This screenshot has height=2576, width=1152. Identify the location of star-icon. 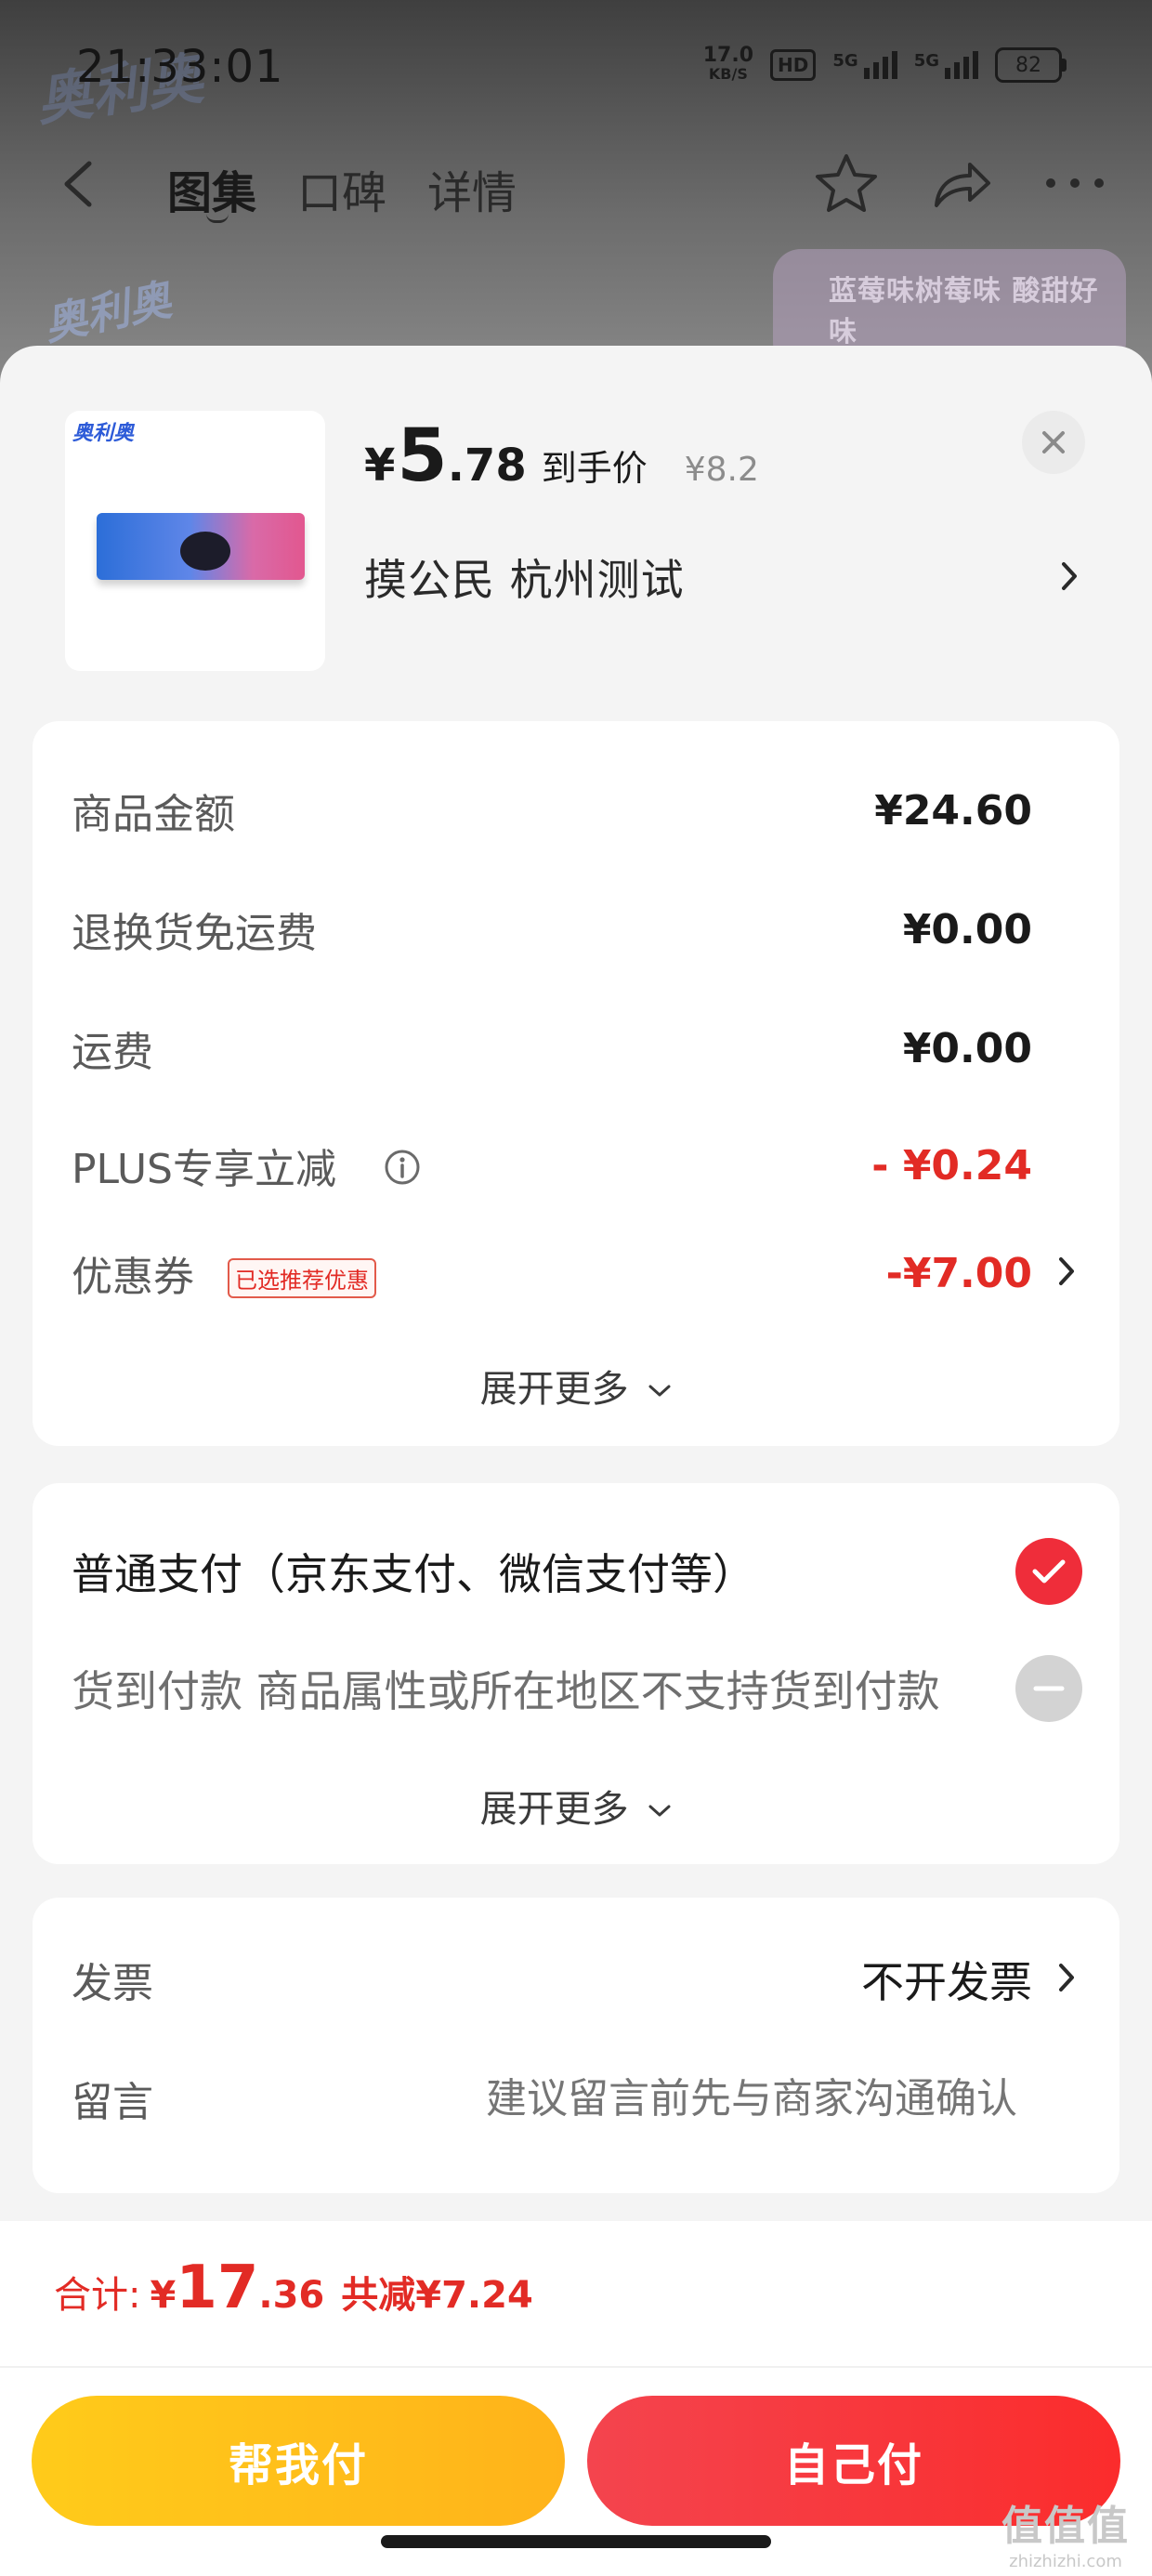
(846, 183).